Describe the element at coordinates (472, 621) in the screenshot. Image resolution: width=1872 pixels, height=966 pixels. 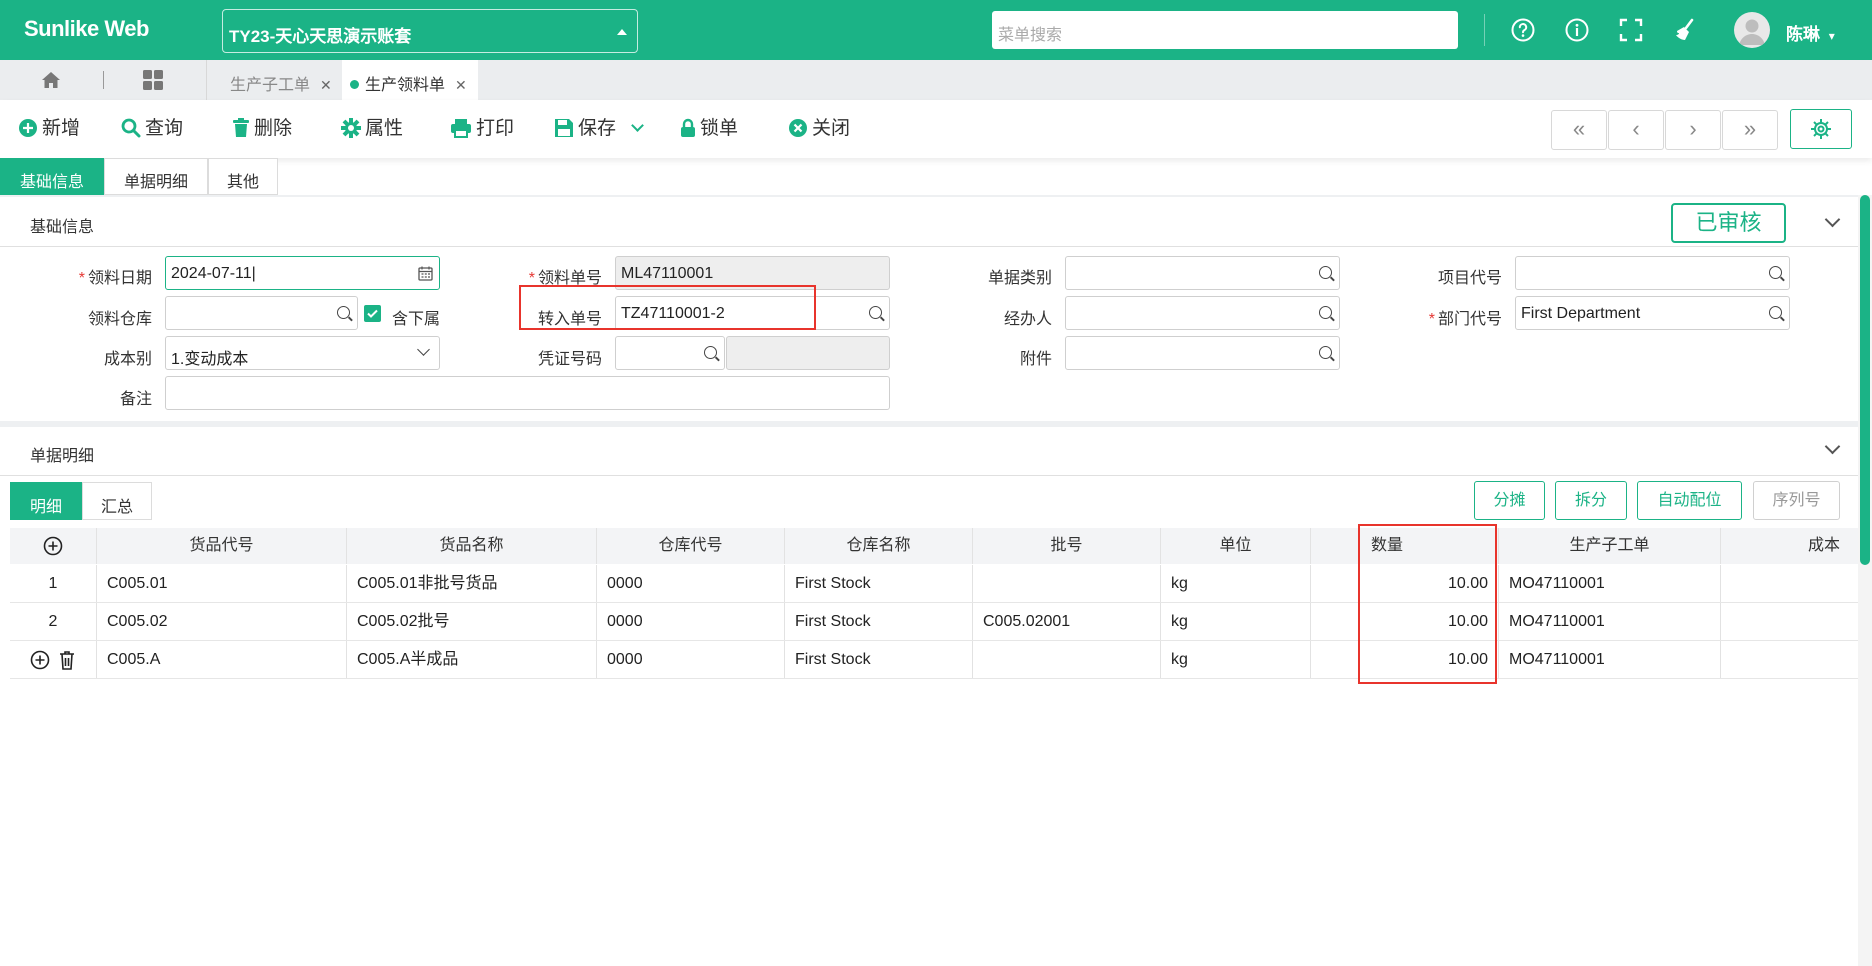
I see `cell-item-name: C005.02批号` at that location.